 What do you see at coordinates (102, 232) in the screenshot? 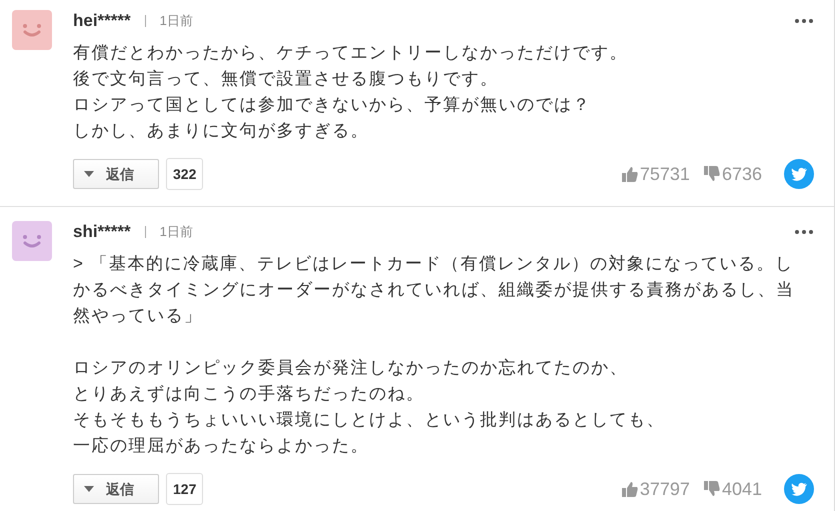
I see `username: shi*****` at bounding box center [102, 232].